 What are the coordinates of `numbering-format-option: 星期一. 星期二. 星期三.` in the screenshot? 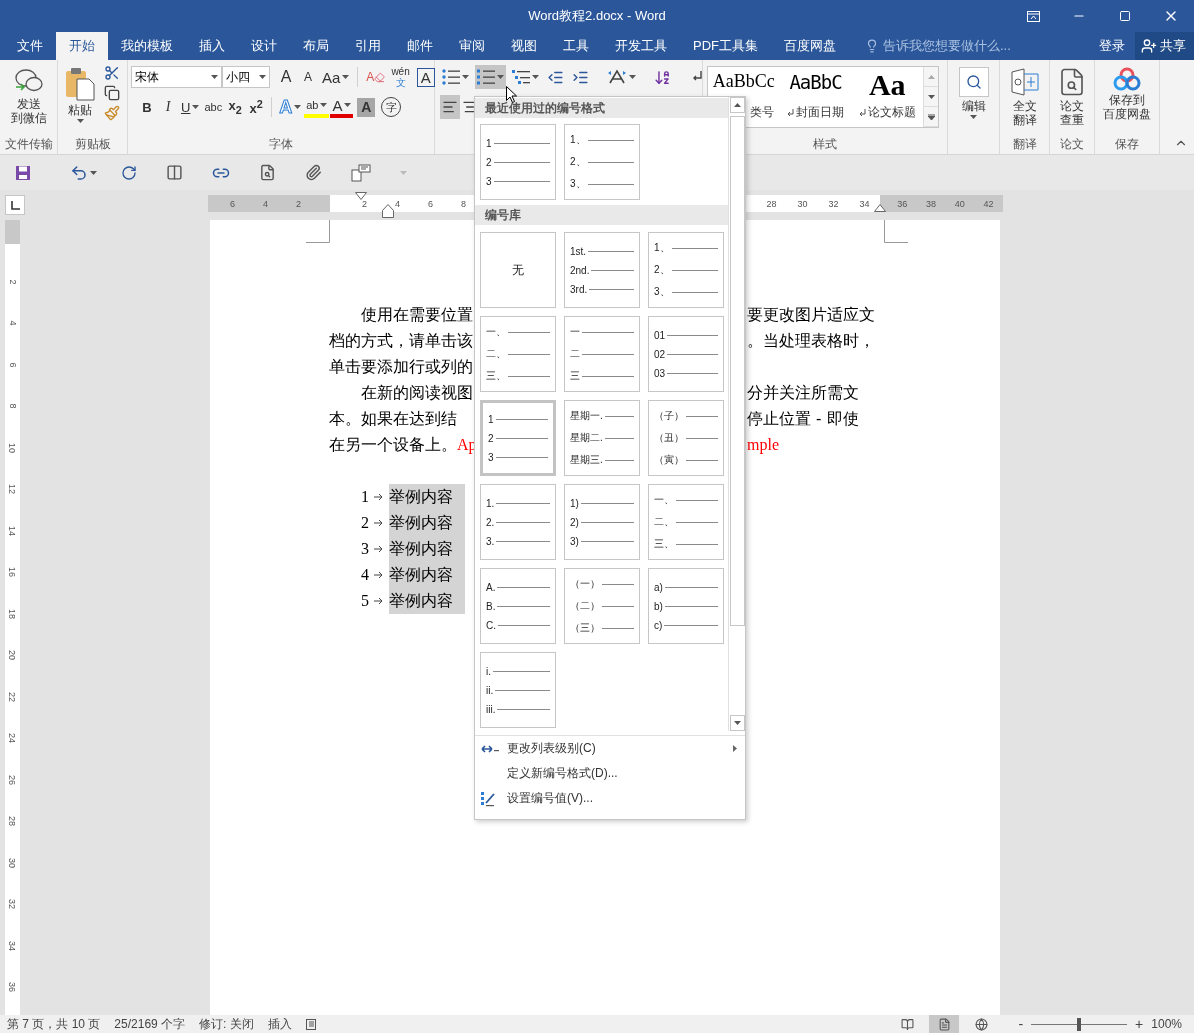 It's located at (602, 438).